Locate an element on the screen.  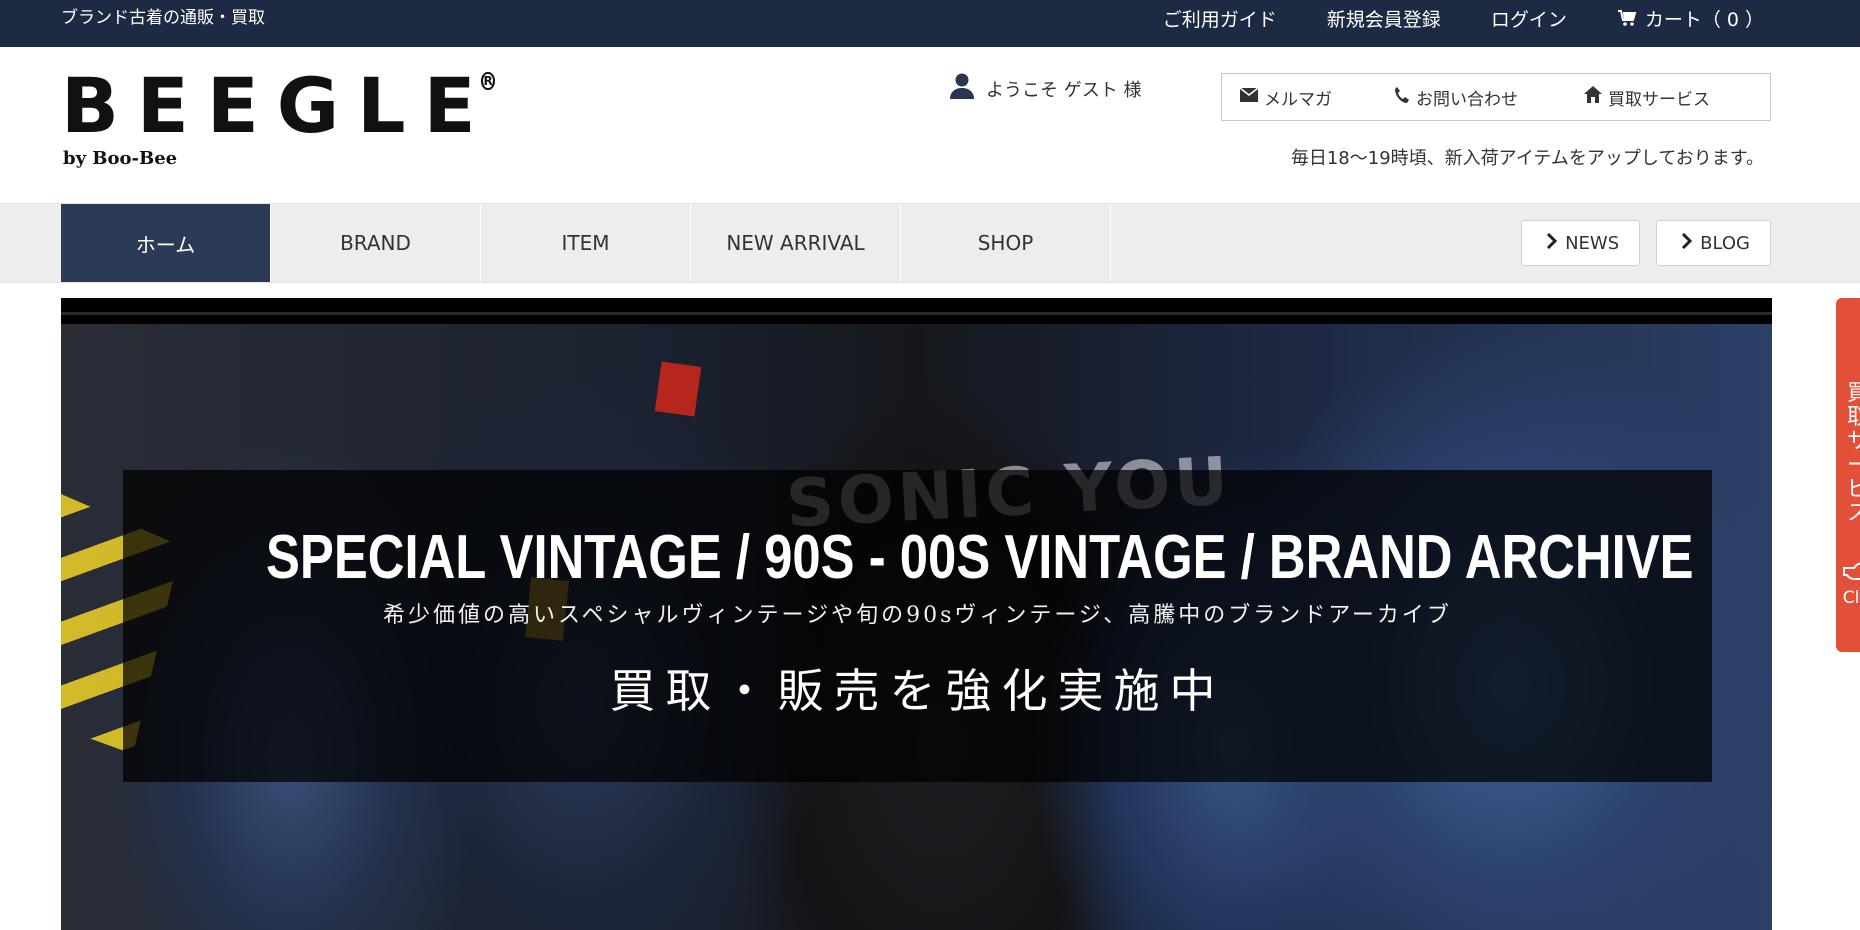
contact-link: お問い合わせ is located at coordinates (1456, 97).